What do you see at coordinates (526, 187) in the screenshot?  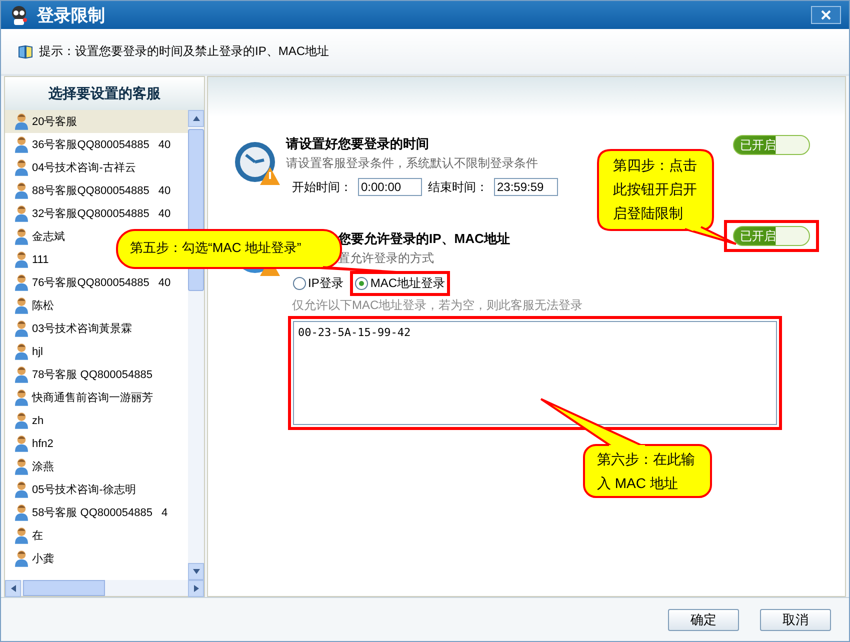 I see `end-time-field: 23:59:59` at bounding box center [526, 187].